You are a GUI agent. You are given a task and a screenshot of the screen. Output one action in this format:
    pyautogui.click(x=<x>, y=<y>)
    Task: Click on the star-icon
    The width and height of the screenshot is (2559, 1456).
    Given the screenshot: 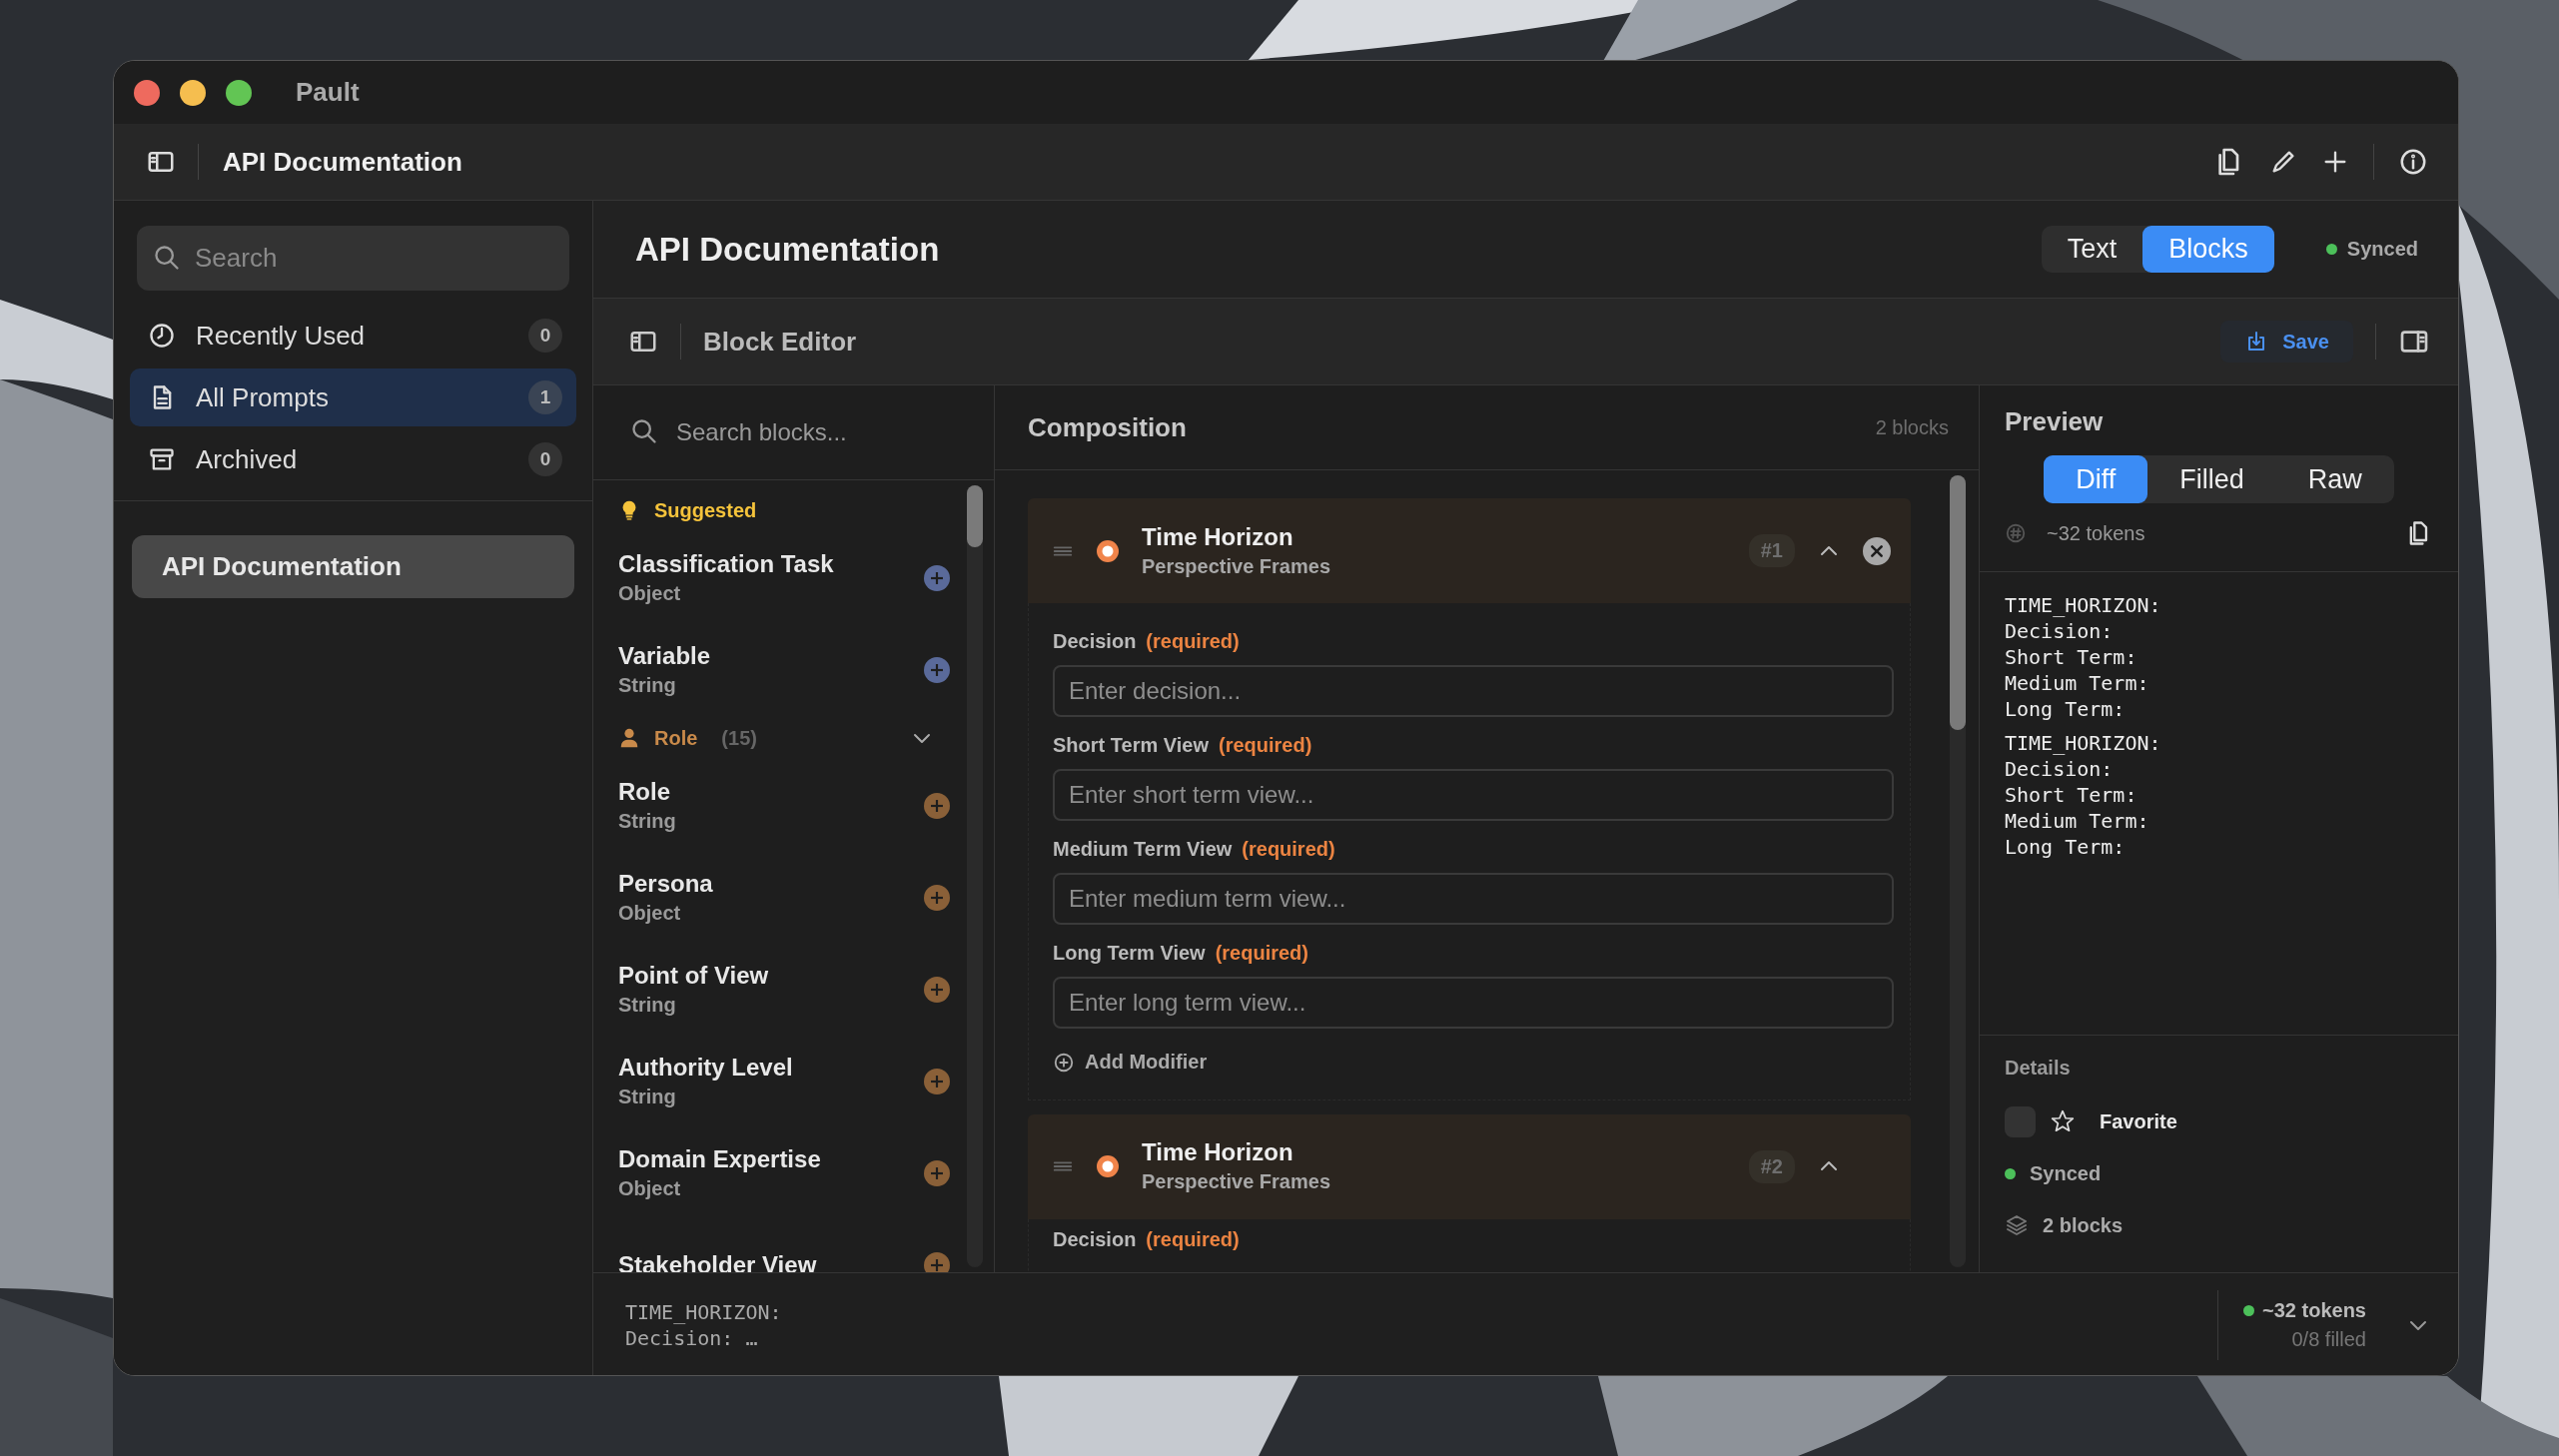 What is the action you would take?
    pyautogui.click(x=2063, y=1121)
    